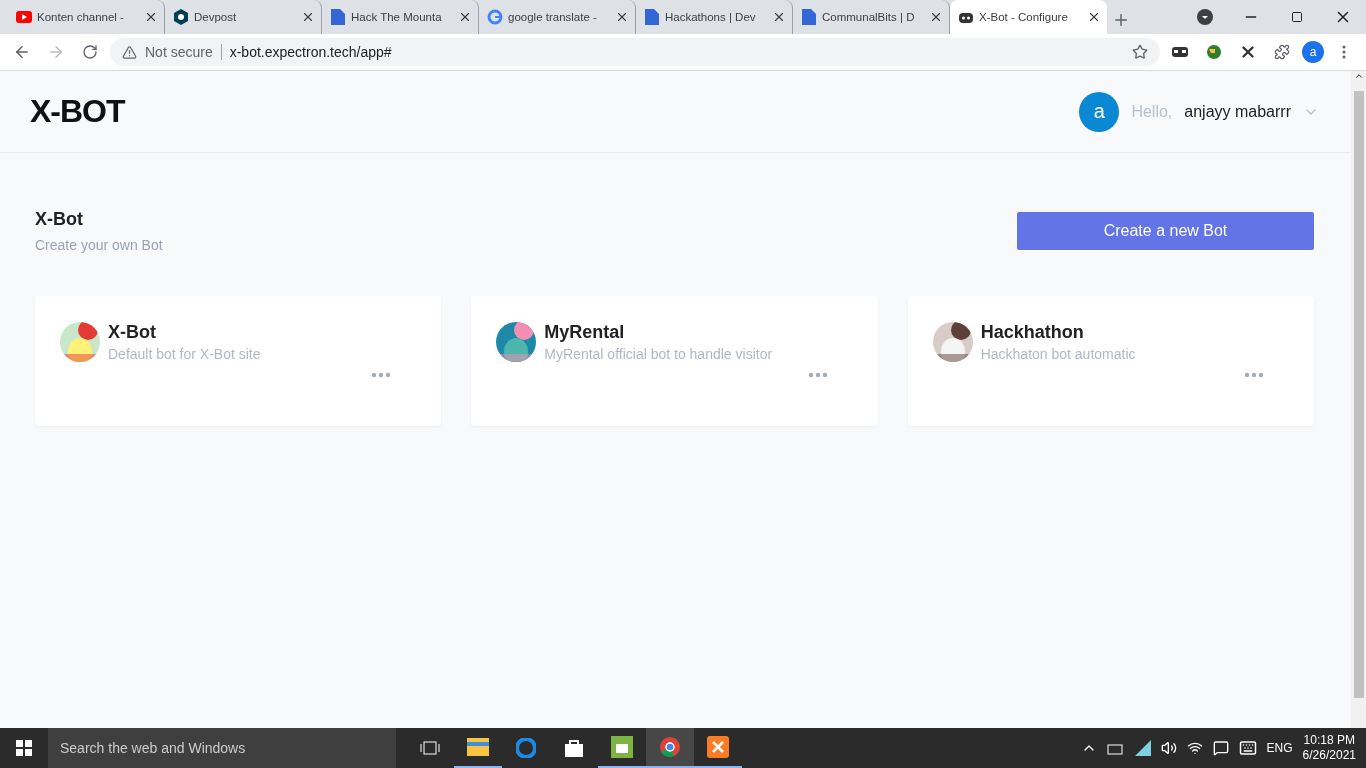 The height and width of the screenshot is (768, 1366). Describe the element at coordinates (526, 748) in the screenshot. I see `edge-browser-icon` at that location.